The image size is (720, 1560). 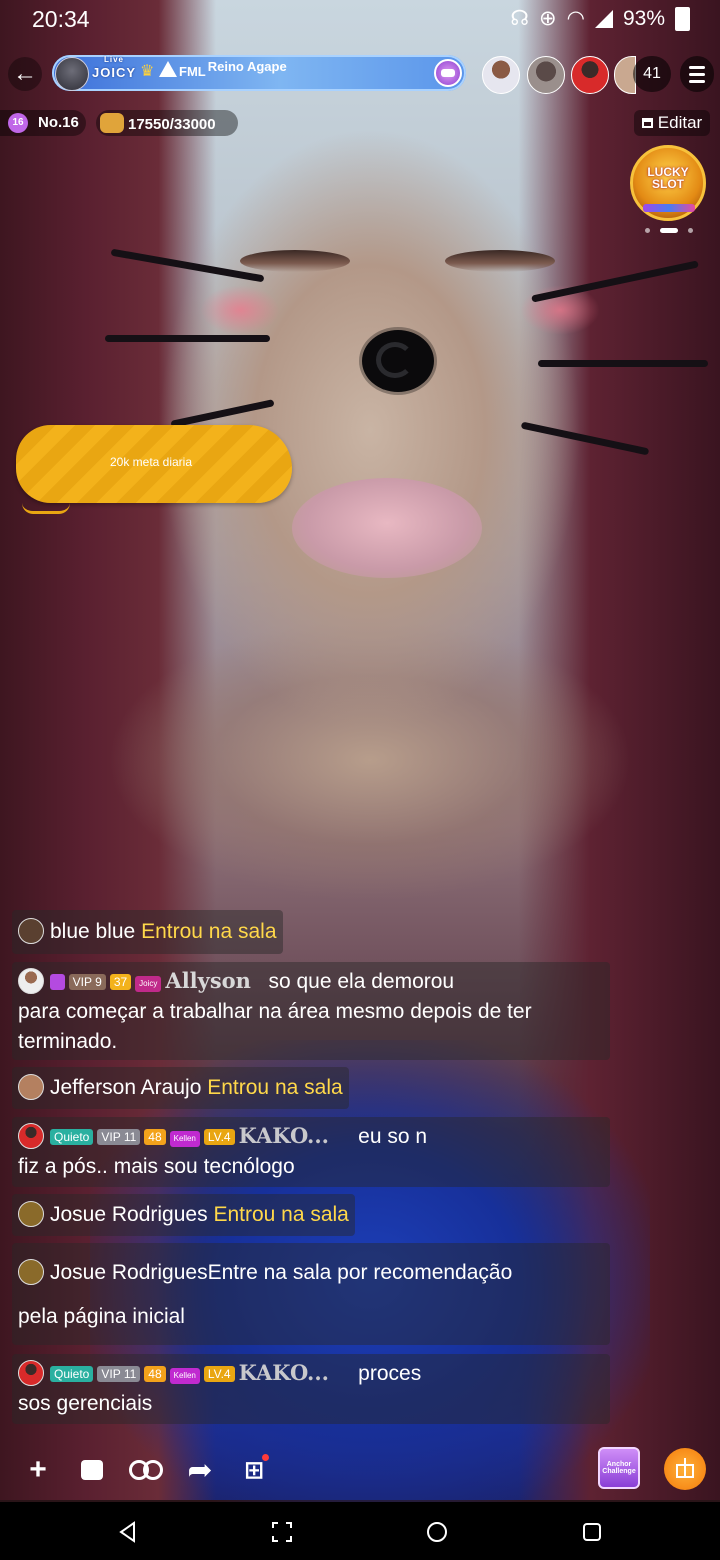 What do you see at coordinates (208, 980) in the screenshot?
I see `chat-username: Allyson` at bounding box center [208, 980].